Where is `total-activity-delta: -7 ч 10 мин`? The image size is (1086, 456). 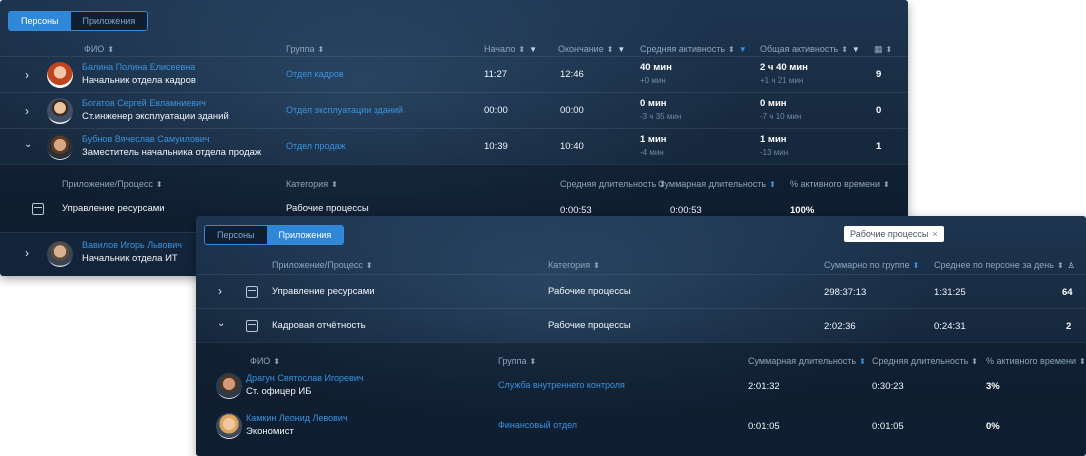 total-activity-delta: -7 ч 10 мин is located at coordinates (781, 116).